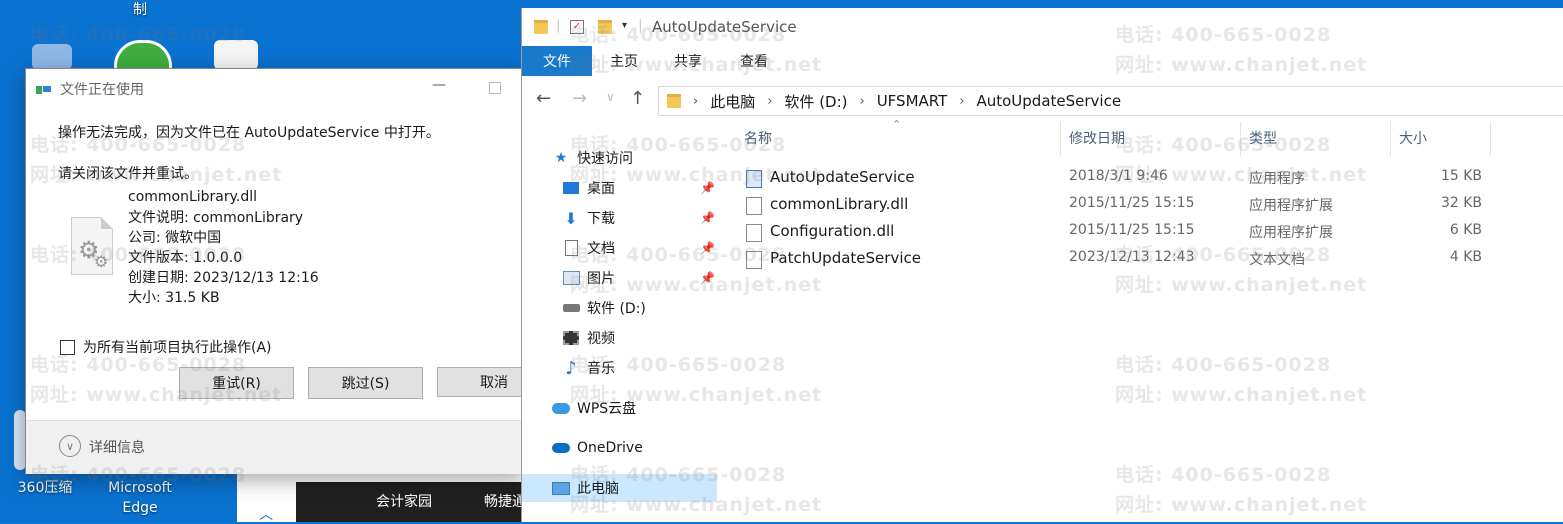  What do you see at coordinates (619, 278) in the screenshot?
I see `nav-item-pictures: 图片 📌` at bounding box center [619, 278].